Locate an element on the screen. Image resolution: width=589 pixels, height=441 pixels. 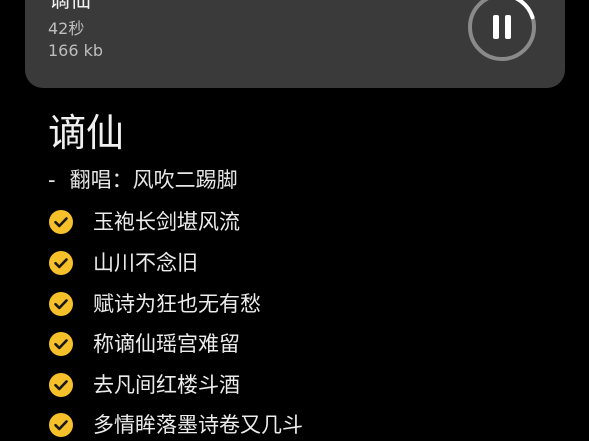
list-item: 多情眸落墨诗卷又几斗 is located at coordinates (175, 425).